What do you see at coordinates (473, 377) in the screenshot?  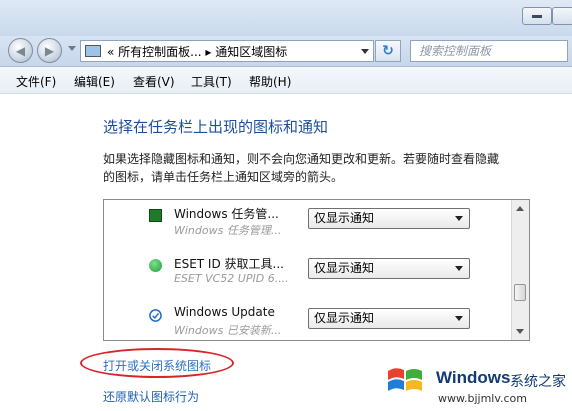 I see `watermark-brand: Windows` at bounding box center [473, 377].